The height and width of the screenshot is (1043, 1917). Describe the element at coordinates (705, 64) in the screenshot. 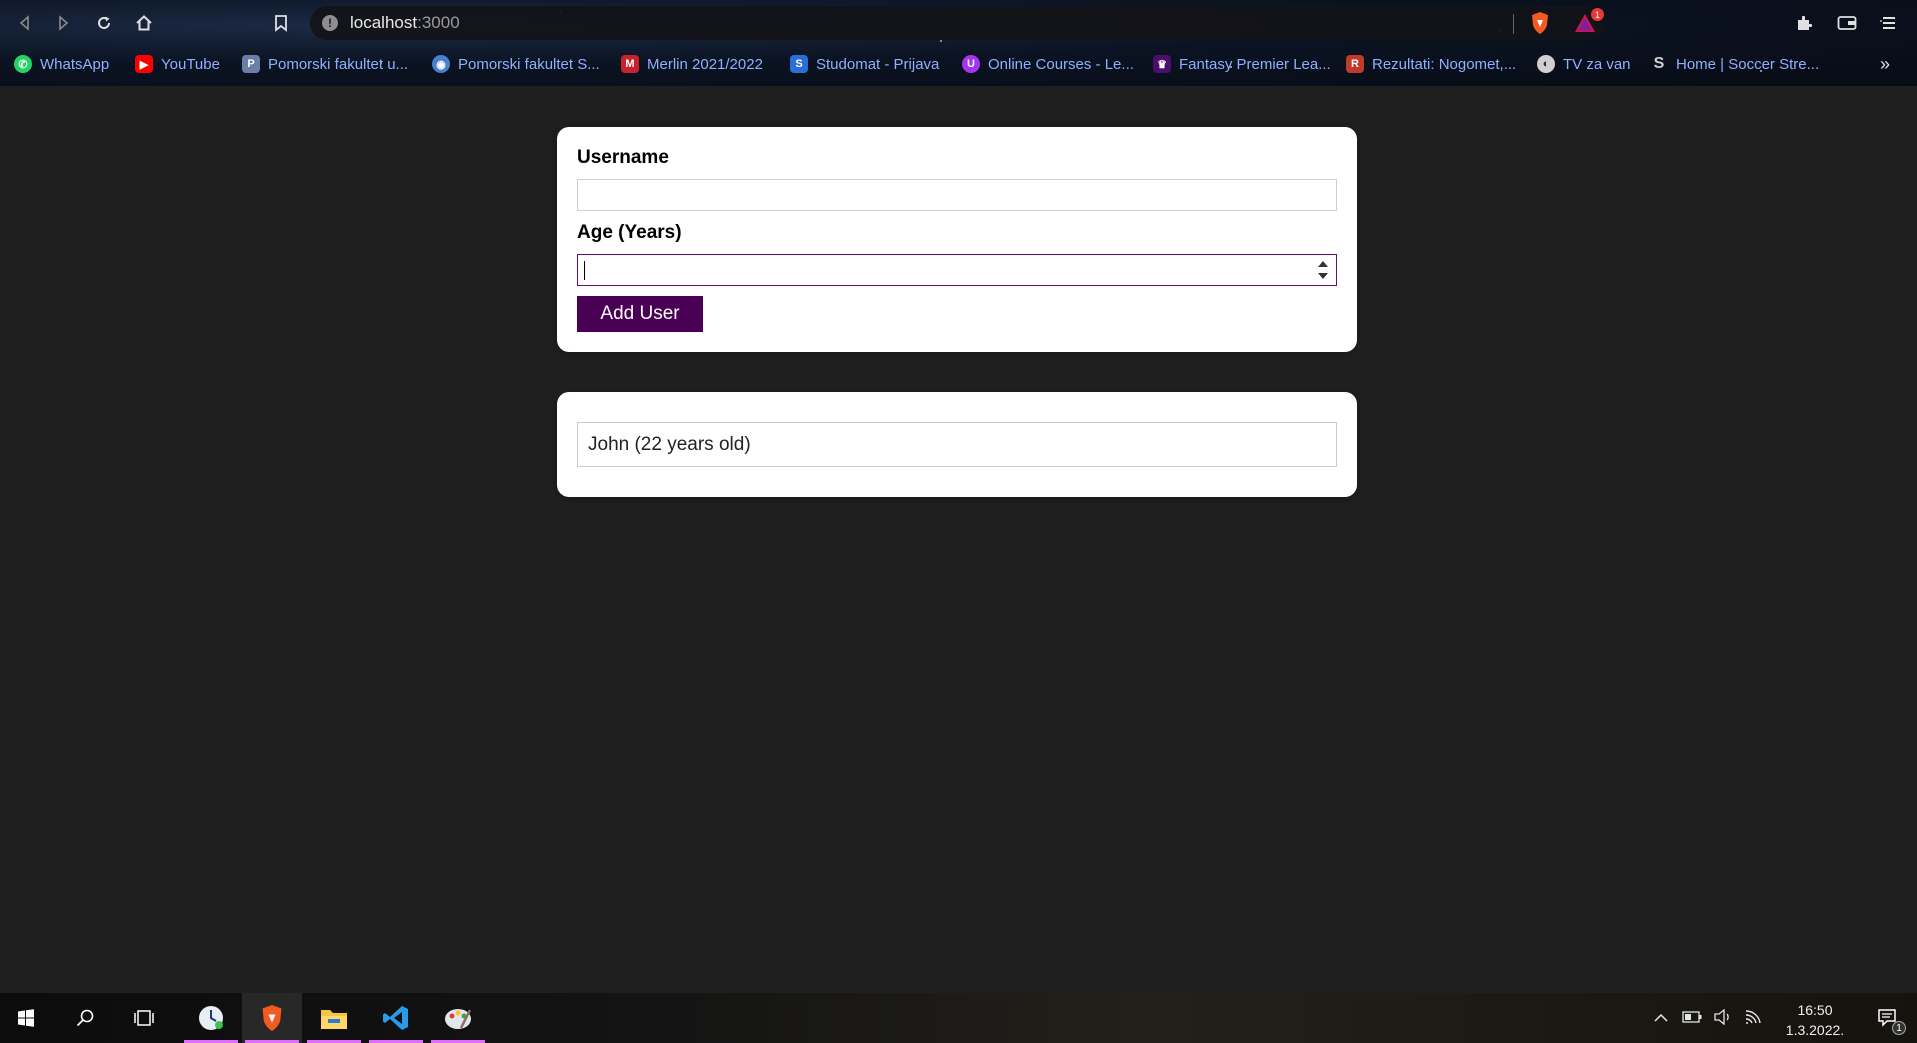

I see `bookmark-label: Merlin 2021/2022` at that location.